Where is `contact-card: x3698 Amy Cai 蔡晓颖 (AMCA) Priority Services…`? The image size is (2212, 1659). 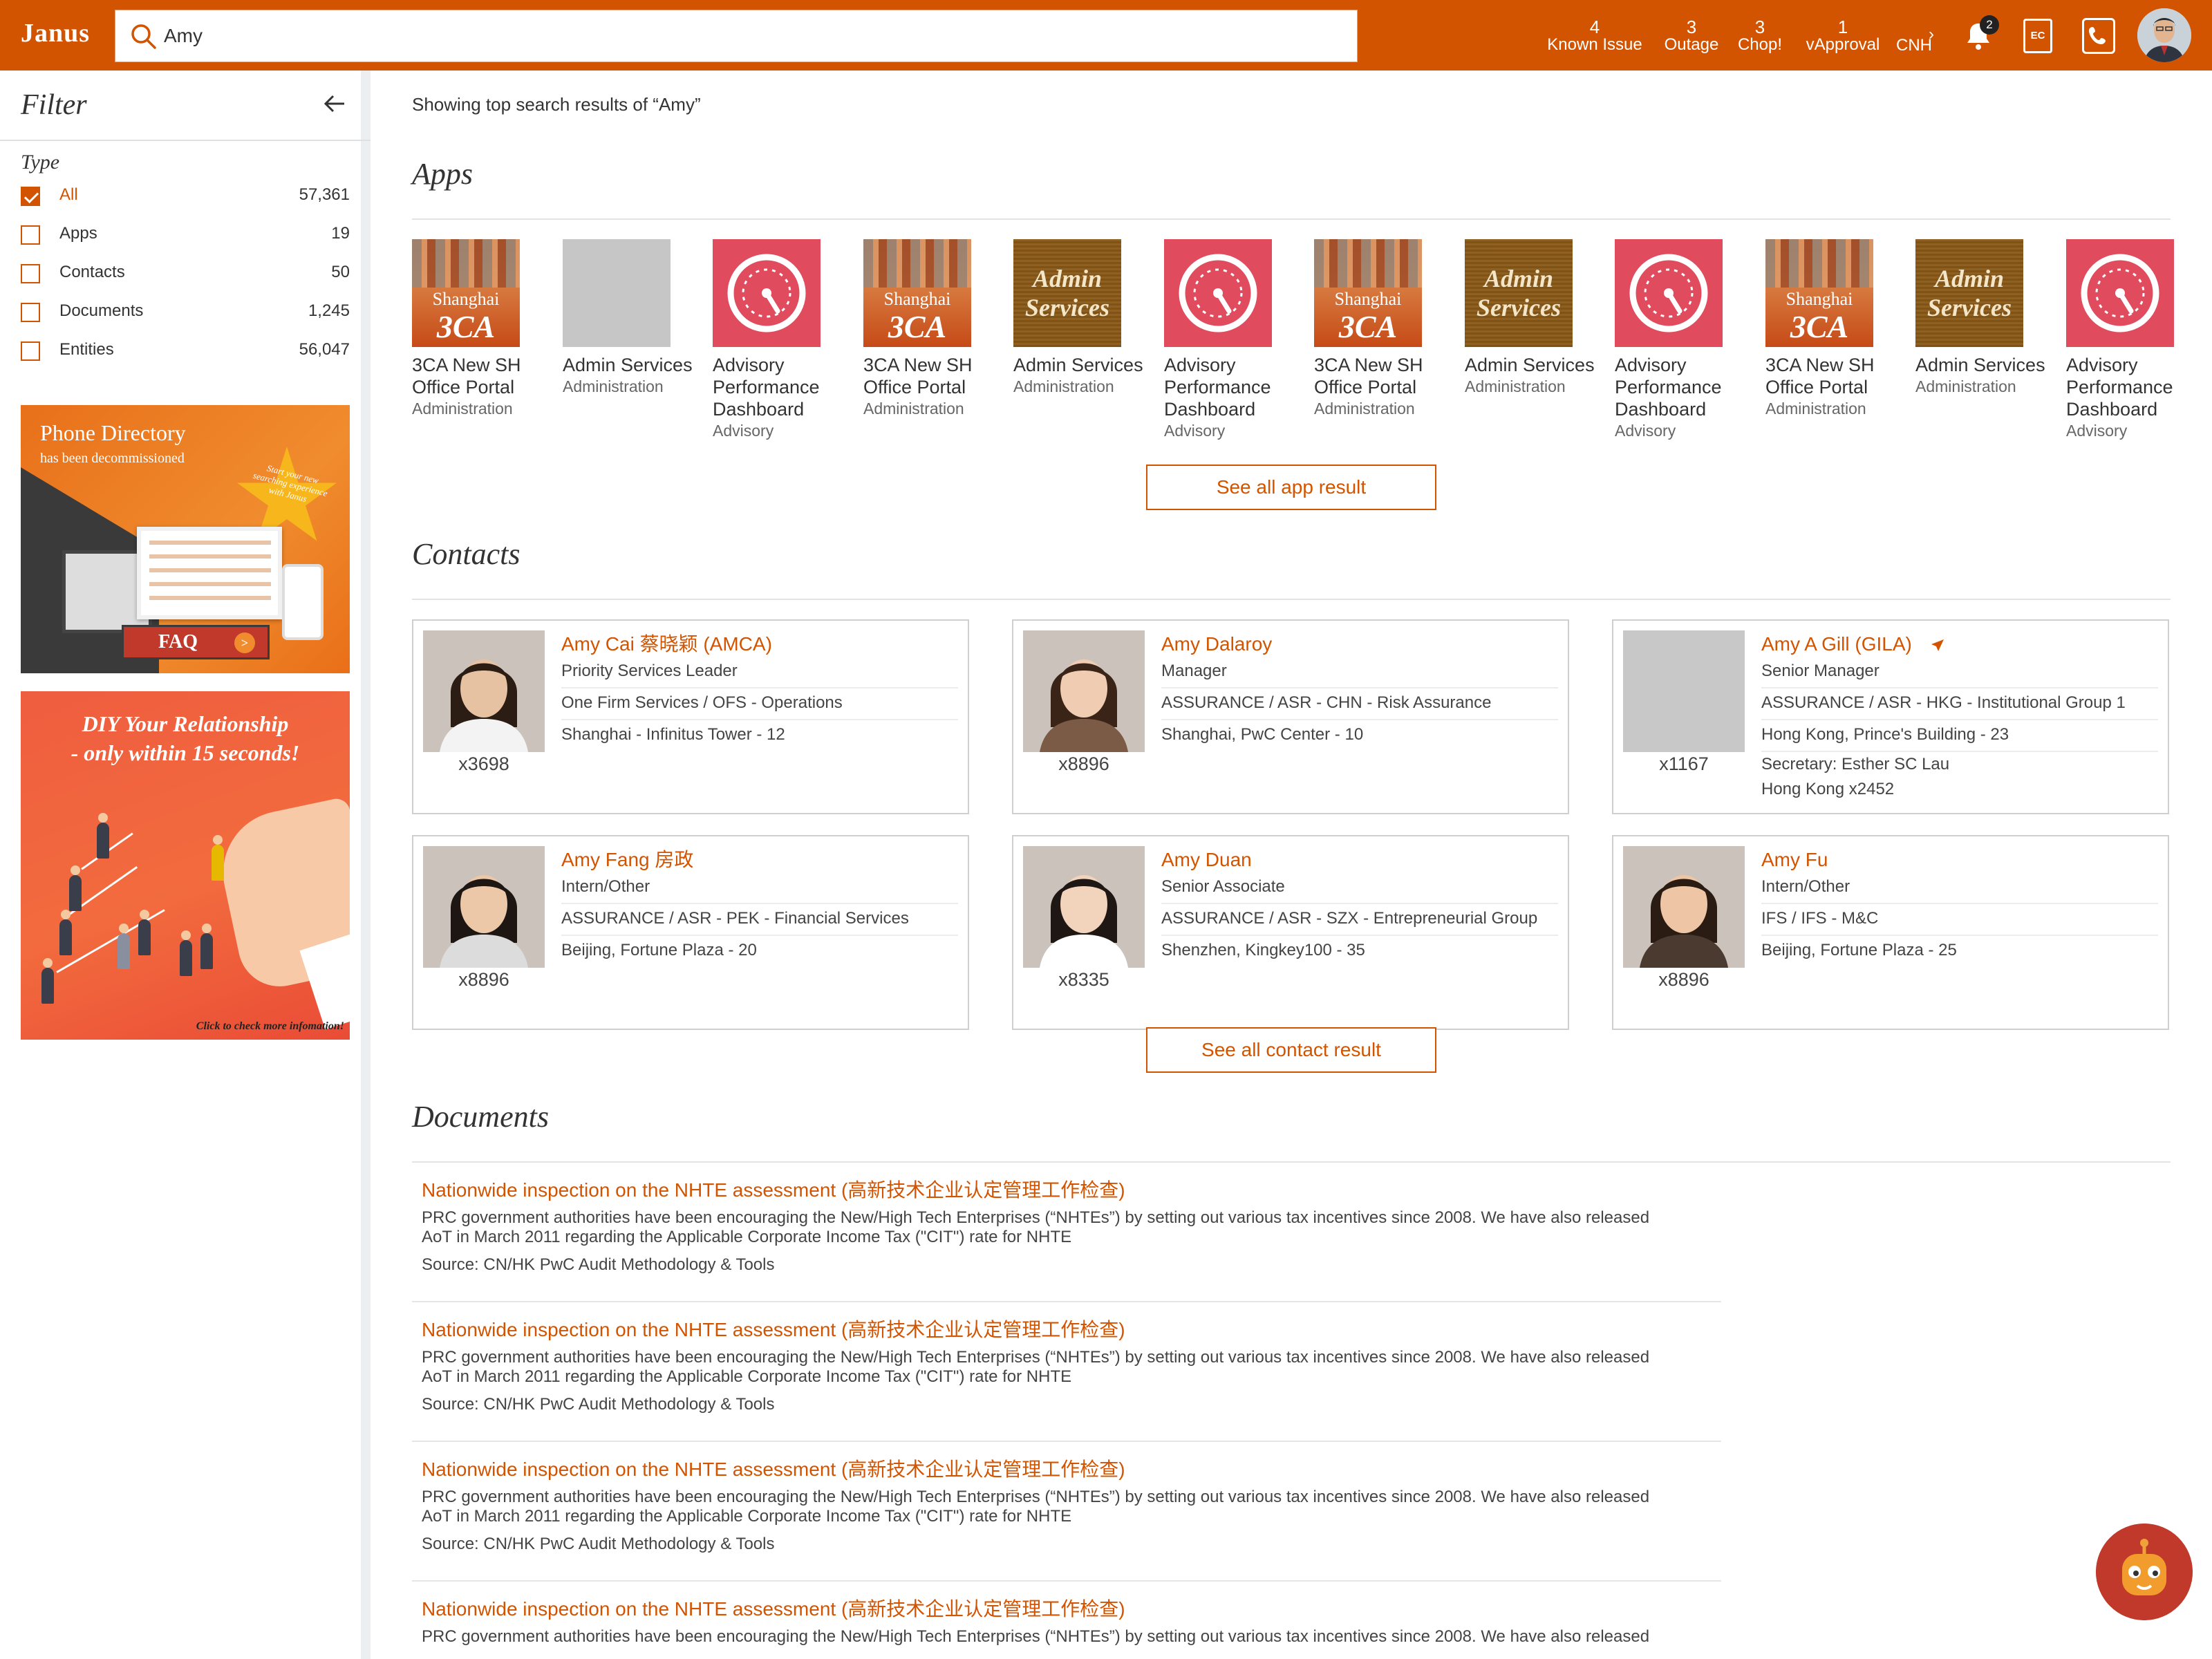
contact-card: x3698 Amy Cai 蔡晓颖 (AMCA) Priority Services… is located at coordinates (691, 716).